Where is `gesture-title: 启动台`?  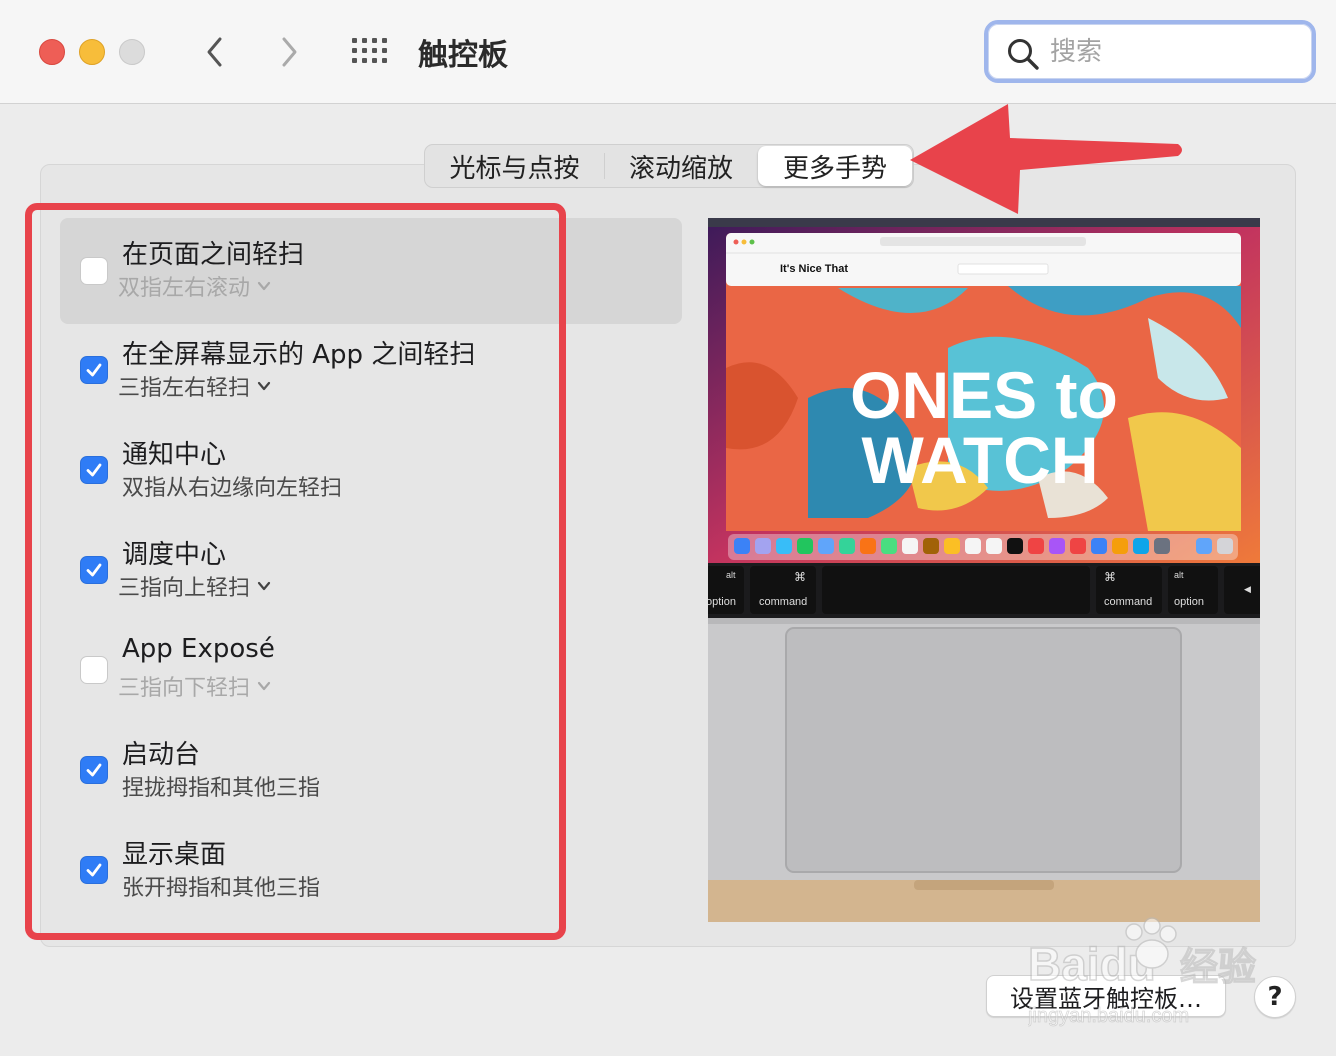 gesture-title: 启动台 is located at coordinates (161, 755).